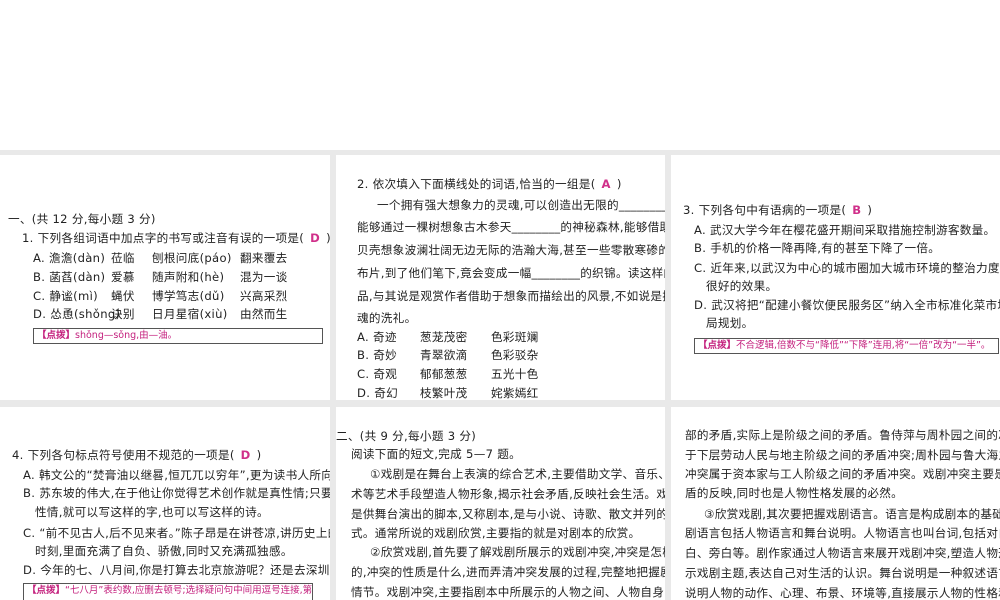  I want to click on passage-line: 于下层劳动人民与地主阶级之间的矛盾冲突;周朴园与鲁大海之间的, so click(842, 455).